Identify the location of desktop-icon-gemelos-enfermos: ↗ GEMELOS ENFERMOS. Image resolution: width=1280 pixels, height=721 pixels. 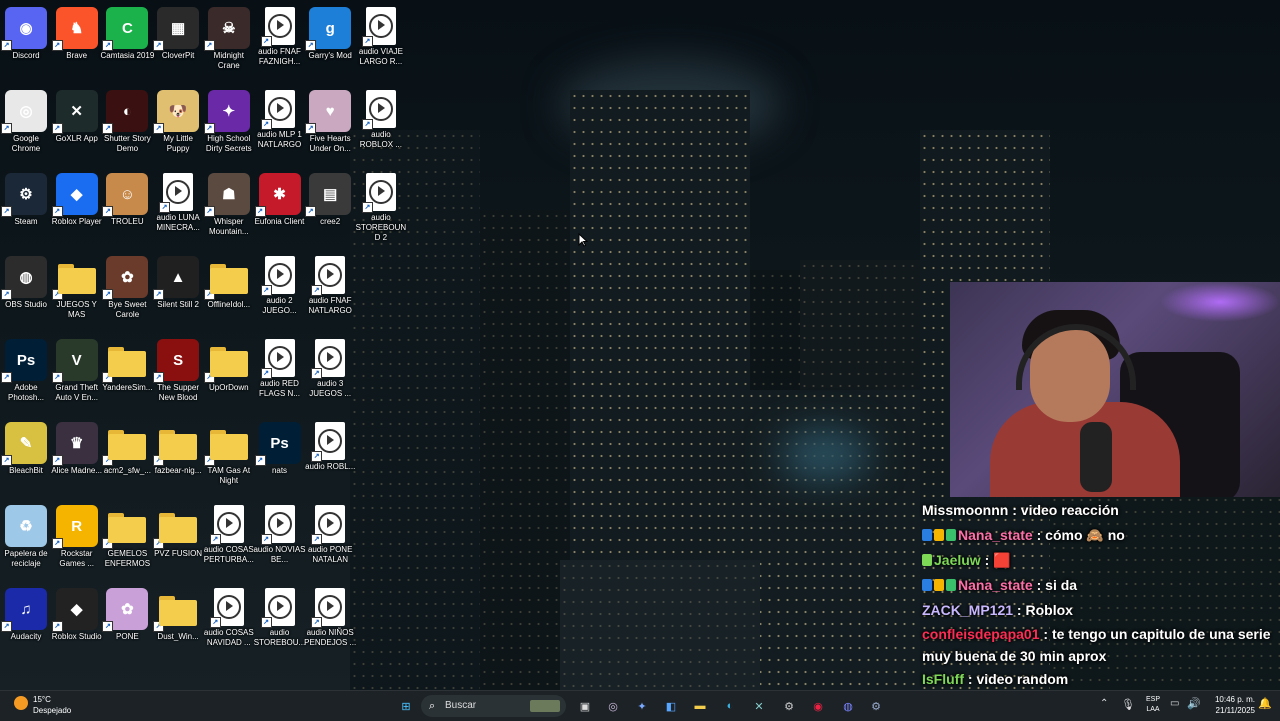
(127, 541).